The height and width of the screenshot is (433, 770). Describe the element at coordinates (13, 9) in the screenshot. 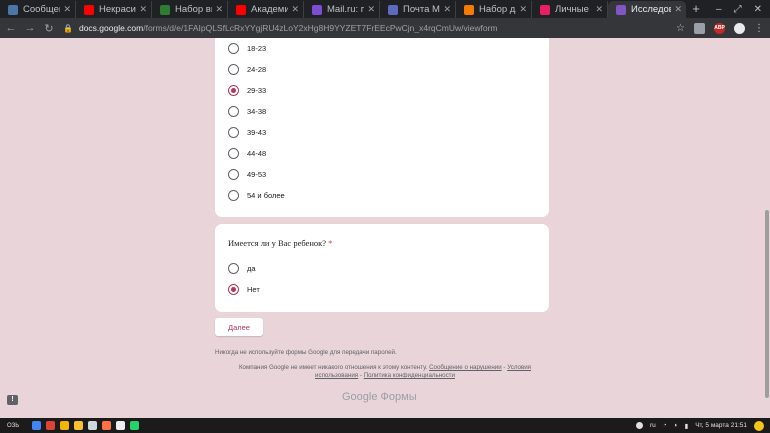

I see `vk-icon` at that location.